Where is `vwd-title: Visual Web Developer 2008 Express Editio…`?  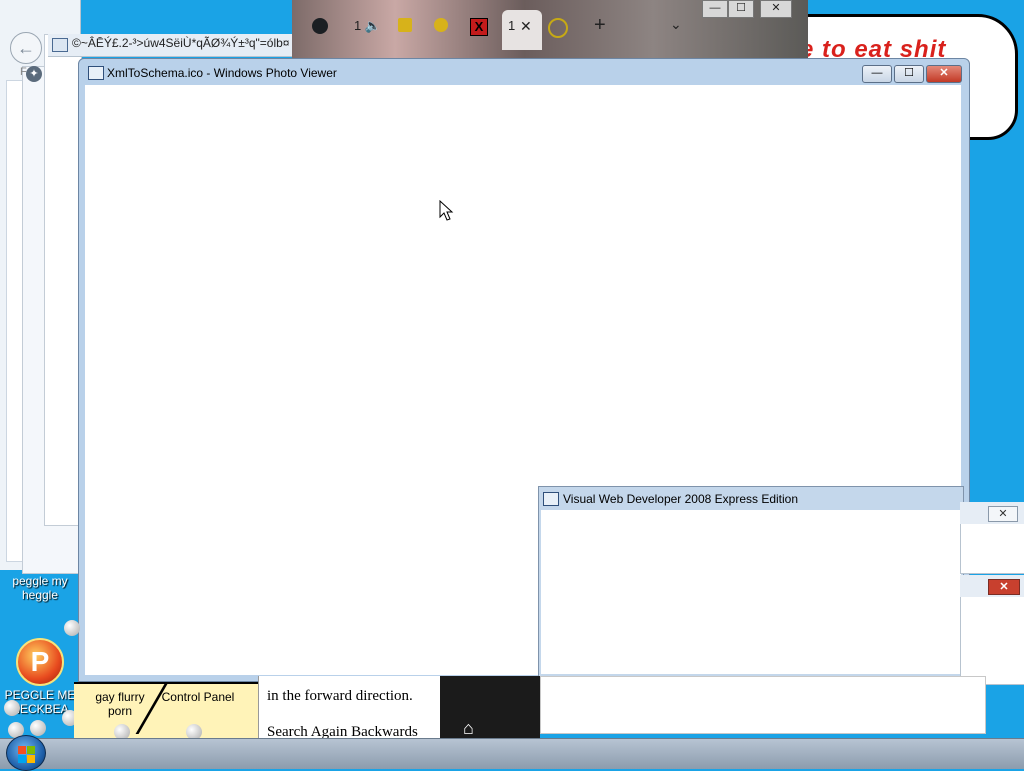
vwd-title: Visual Web Developer 2008 Express Editio… is located at coordinates (681, 499).